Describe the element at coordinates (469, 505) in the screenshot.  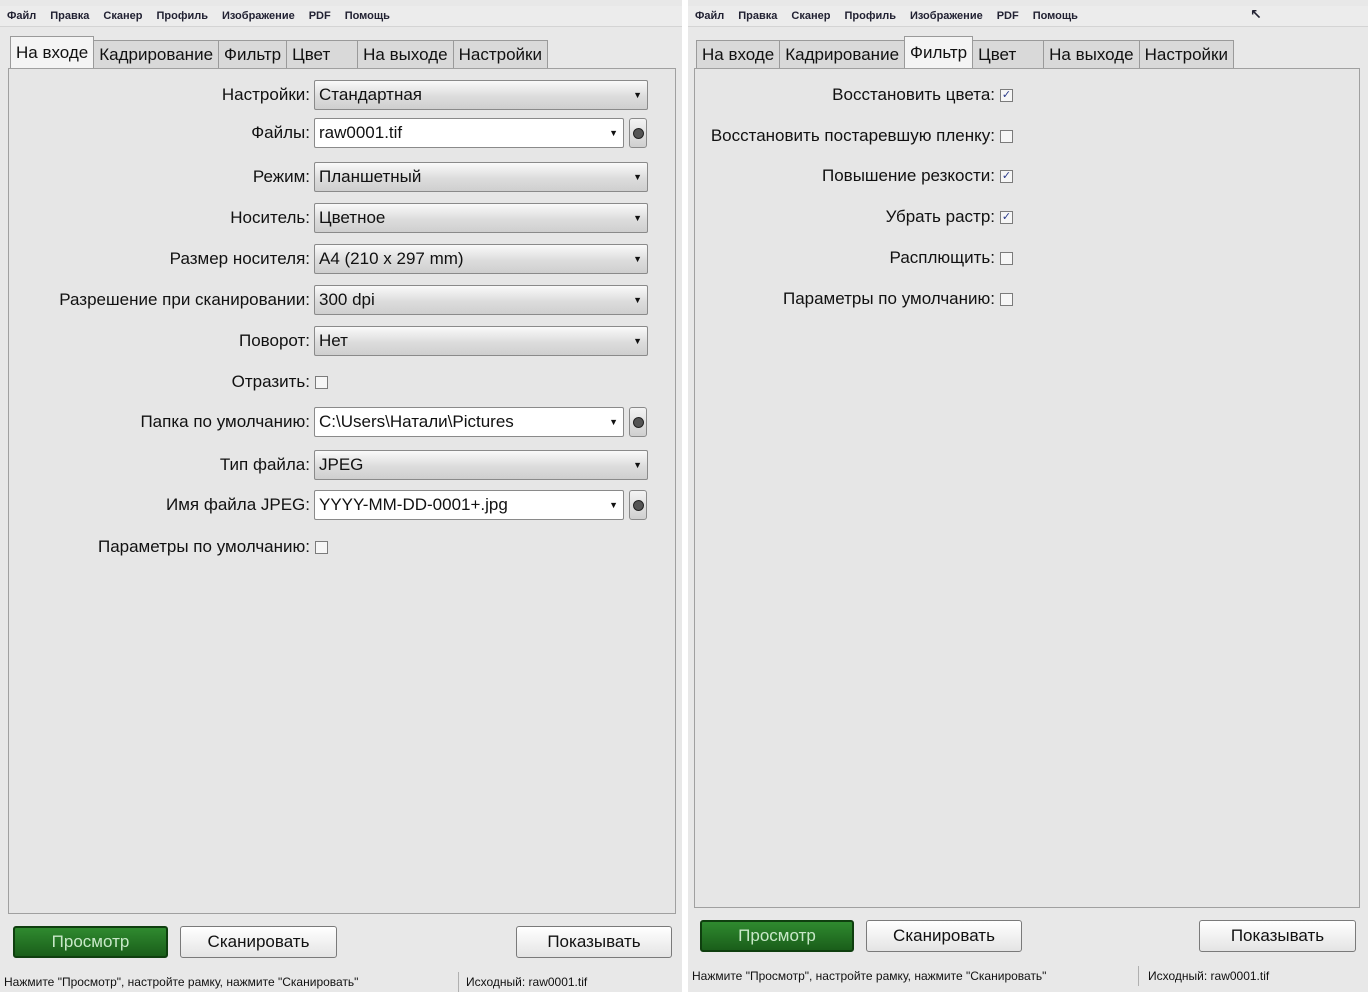
I see `jpeg-name-combo: YYYY-MM-DD-0001+.jpg ▼` at that location.